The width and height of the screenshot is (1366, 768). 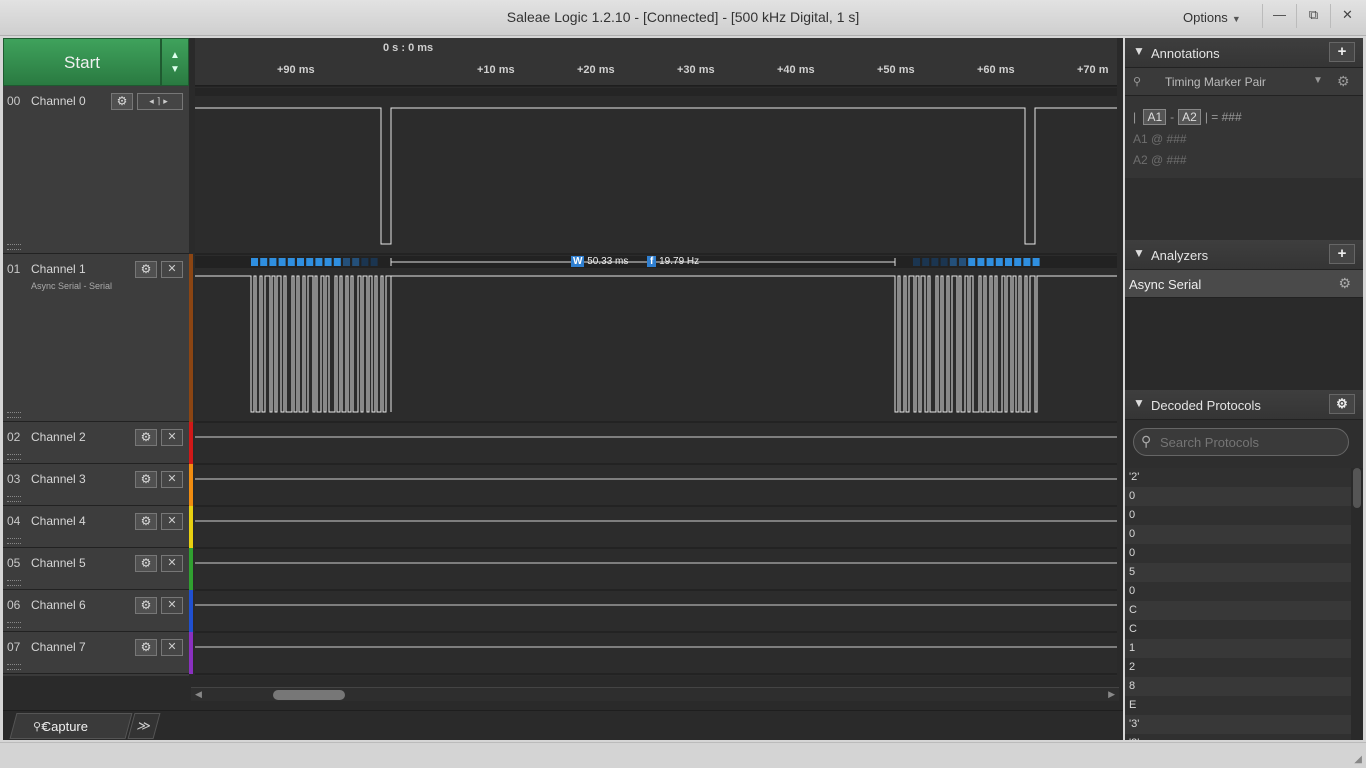 What do you see at coordinates (1357, 604) in the screenshot?
I see `vertical-scrollbar` at bounding box center [1357, 604].